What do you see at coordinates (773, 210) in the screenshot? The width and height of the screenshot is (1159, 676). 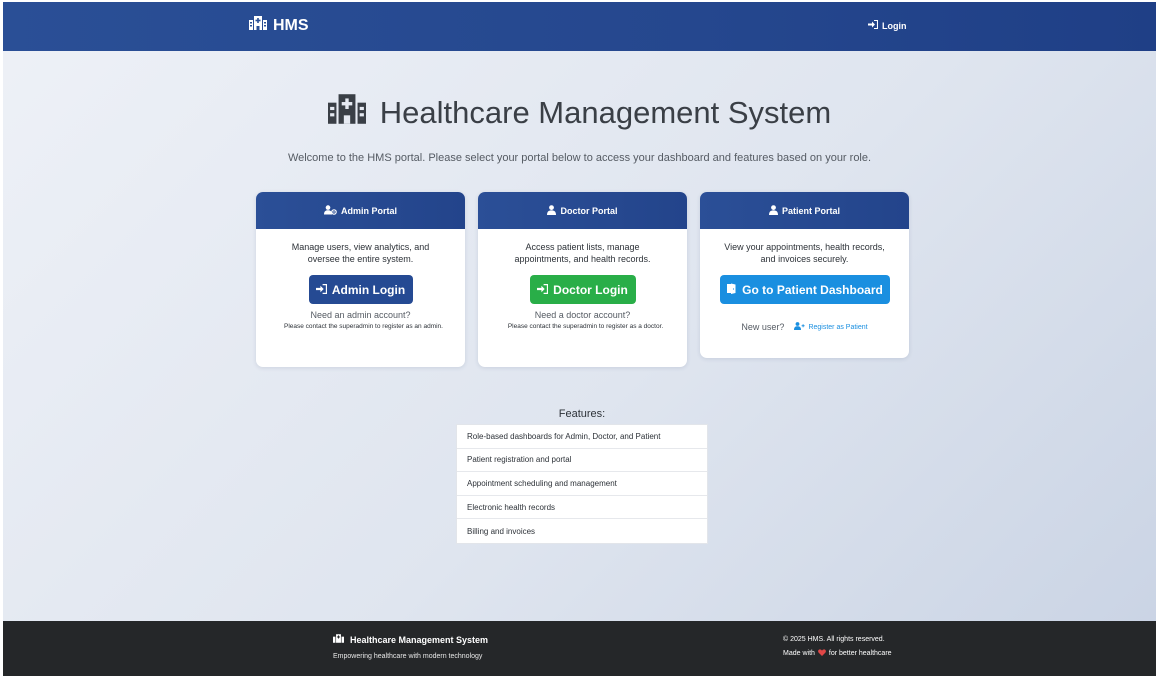 I see `user-icon` at bounding box center [773, 210].